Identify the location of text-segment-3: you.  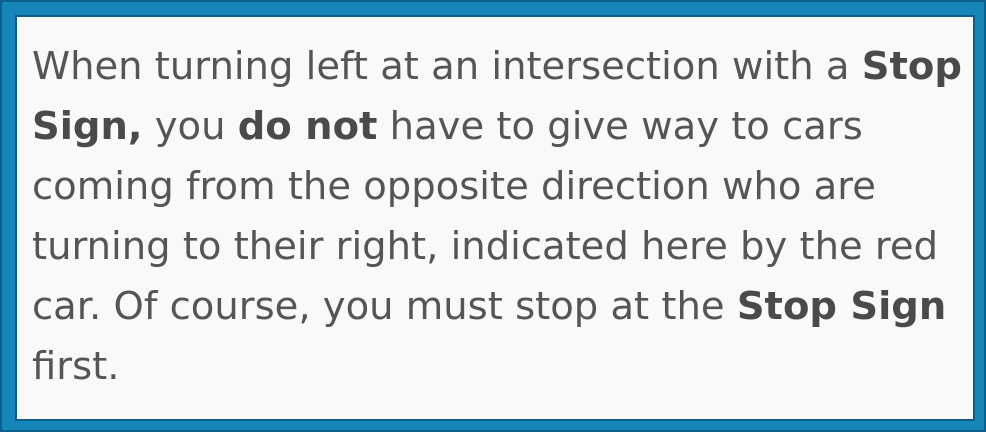
(190, 126).